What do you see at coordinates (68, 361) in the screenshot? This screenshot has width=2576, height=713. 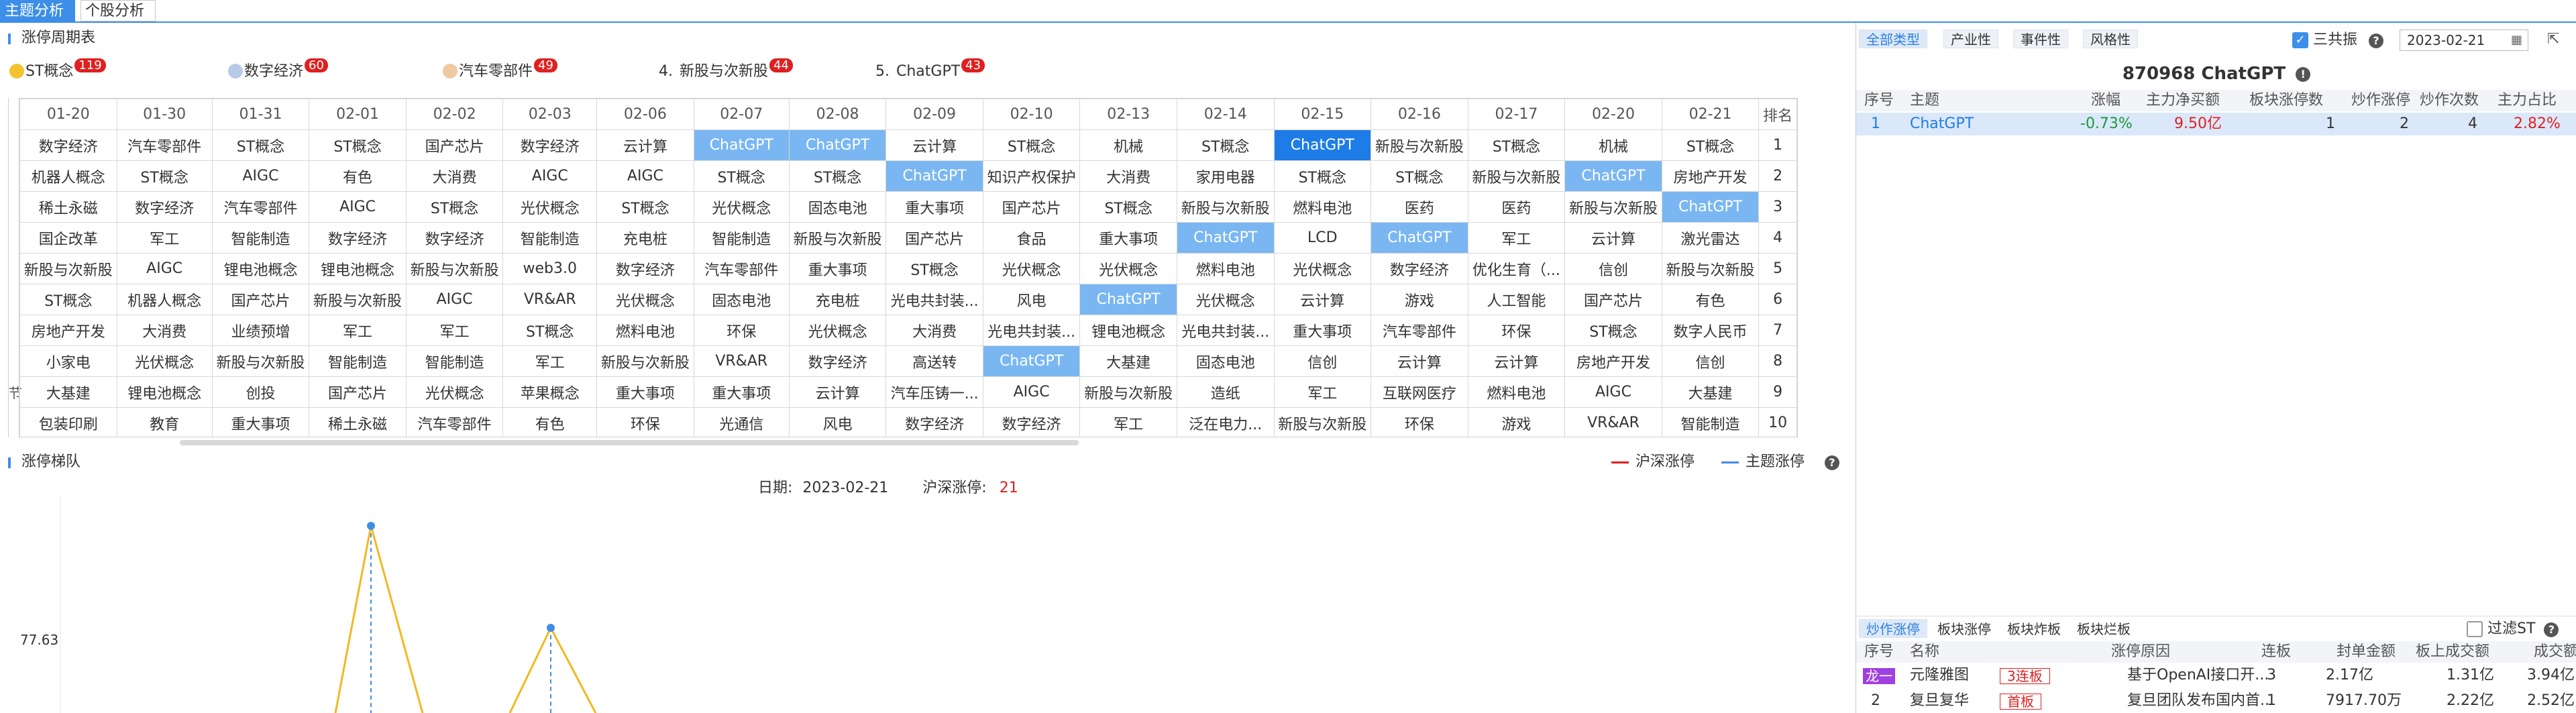 I see `theme-cell: 小家电` at bounding box center [68, 361].